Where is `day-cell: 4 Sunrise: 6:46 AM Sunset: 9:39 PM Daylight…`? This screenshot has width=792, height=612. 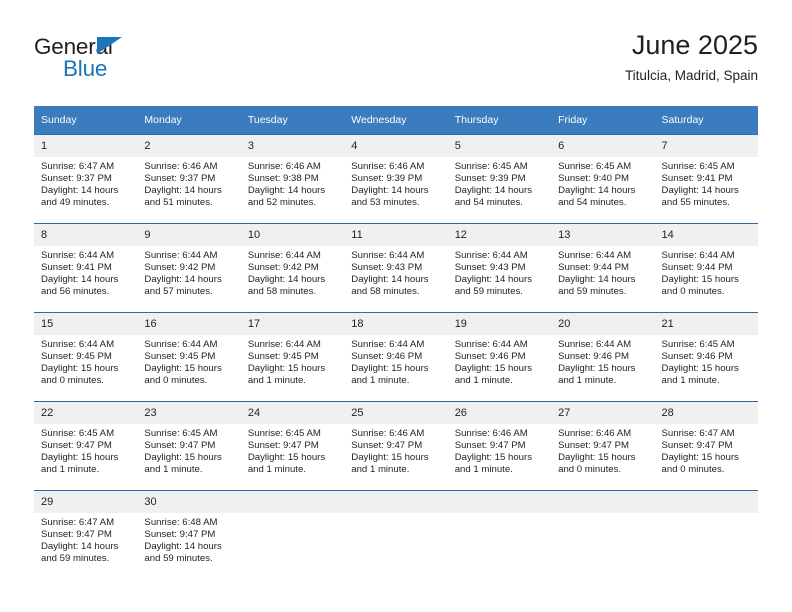
day-cell: 4 Sunrise: 6:46 AM Sunset: 9:39 PM Daylight… is located at coordinates (396, 179).